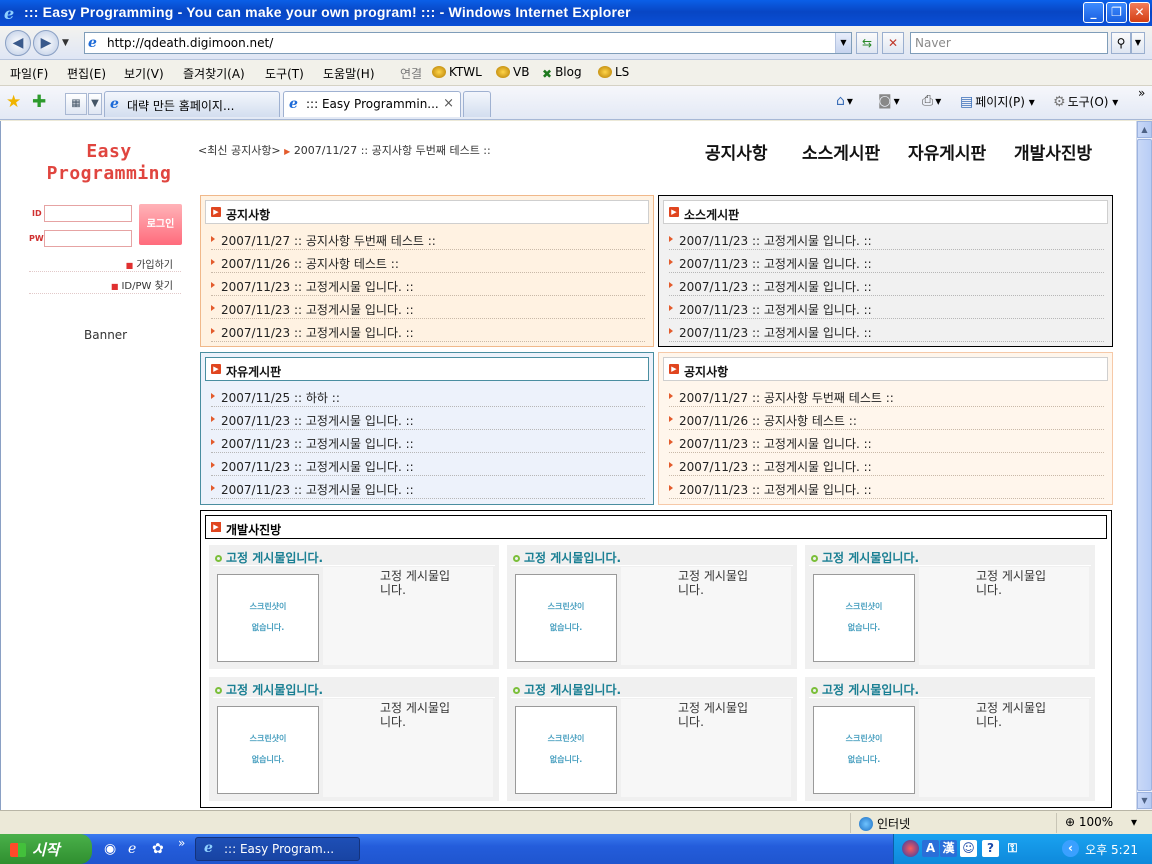 This screenshot has height=864, width=1152. What do you see at coordinates (13, 102) in the screenshot?
I see `favorites-star-icon: ★` at bounding box center [13, 102].